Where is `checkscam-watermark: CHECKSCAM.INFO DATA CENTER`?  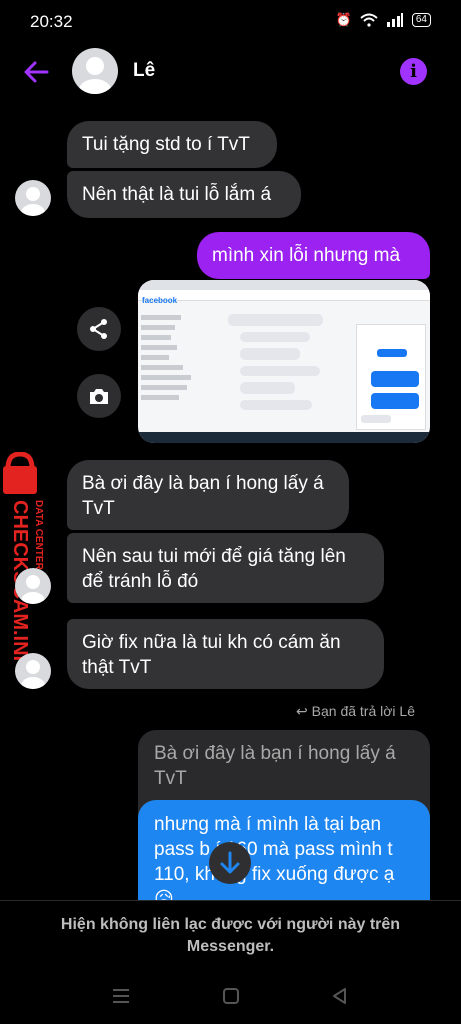
checkscam-watermark: CHECKSCAM.INFO DATA CENTER is located at coordinates (23, 562).